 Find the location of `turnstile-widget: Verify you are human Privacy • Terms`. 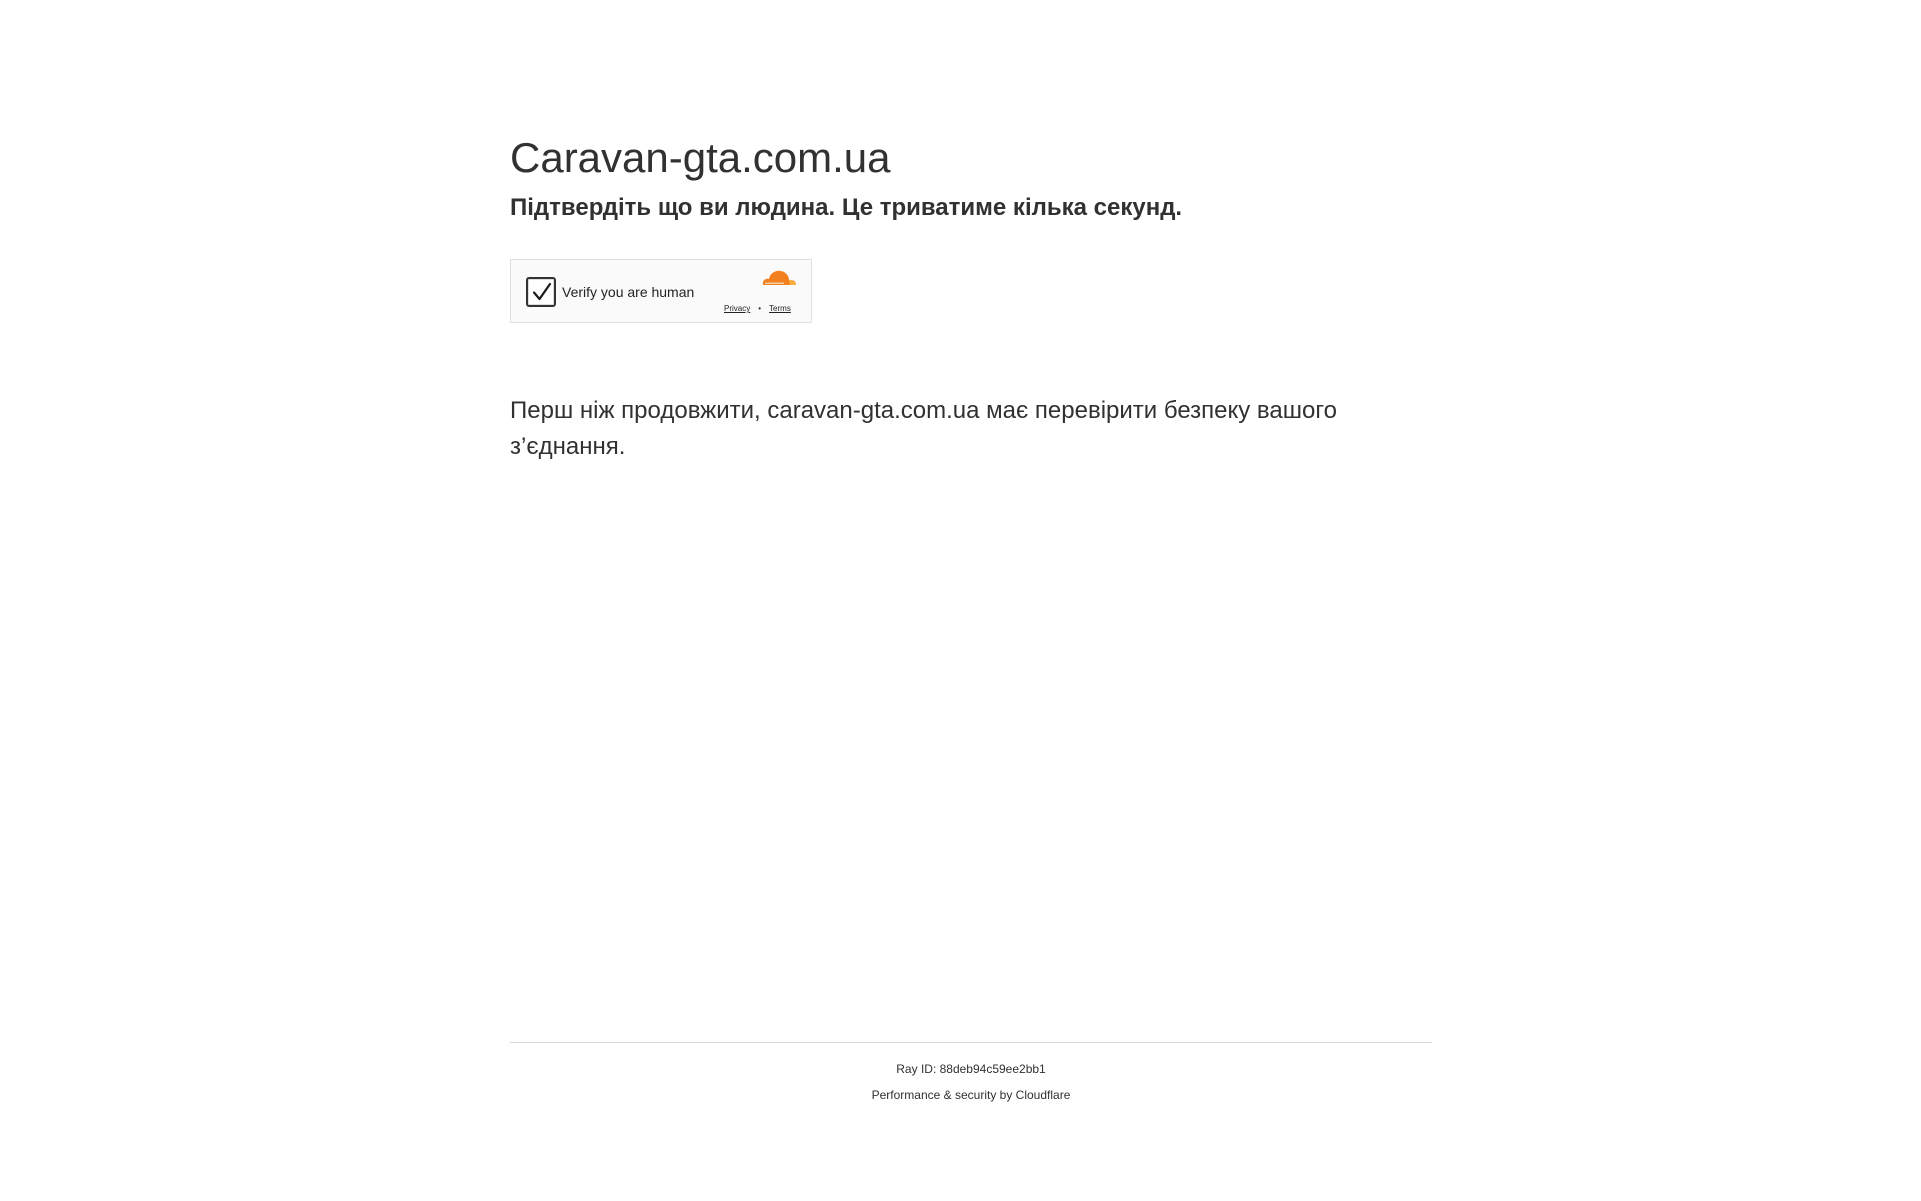

turnstile-widget: Verify you are human Privacy • Terms is located at coordinates (661, 291).